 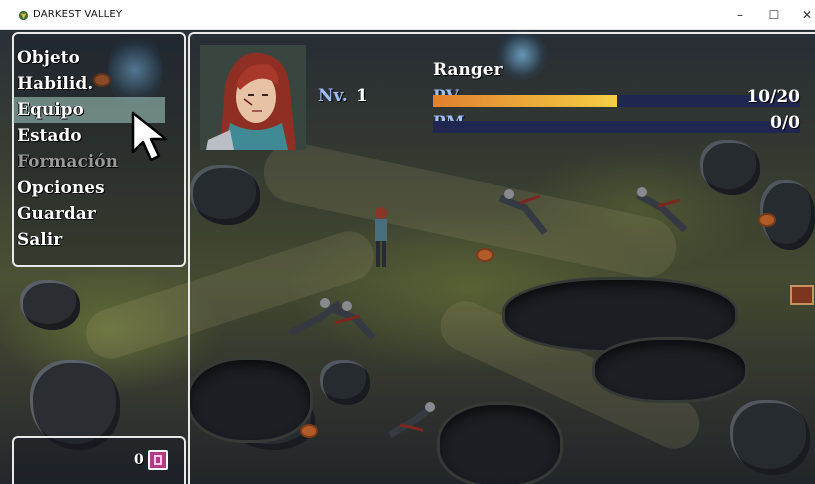 I want to click on gold-amount: 0, so click(x=139, y=460).